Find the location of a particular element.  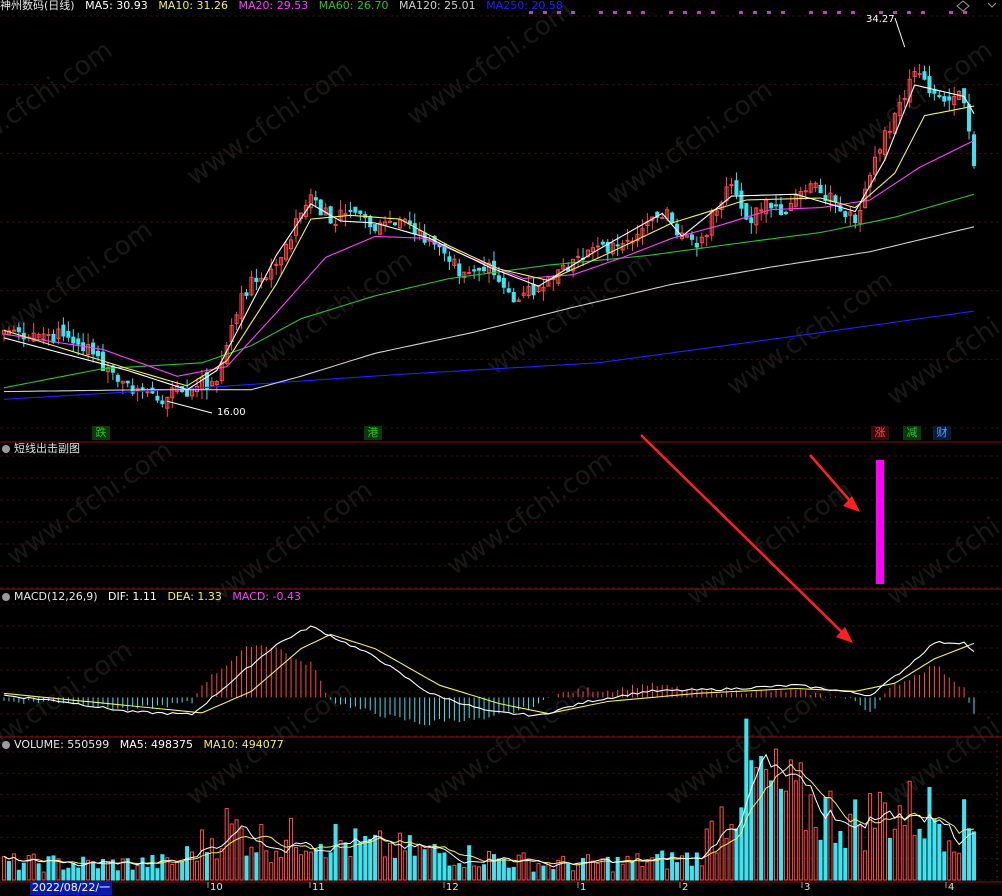

chevron-down-icon is located at coordinates (992, 5).